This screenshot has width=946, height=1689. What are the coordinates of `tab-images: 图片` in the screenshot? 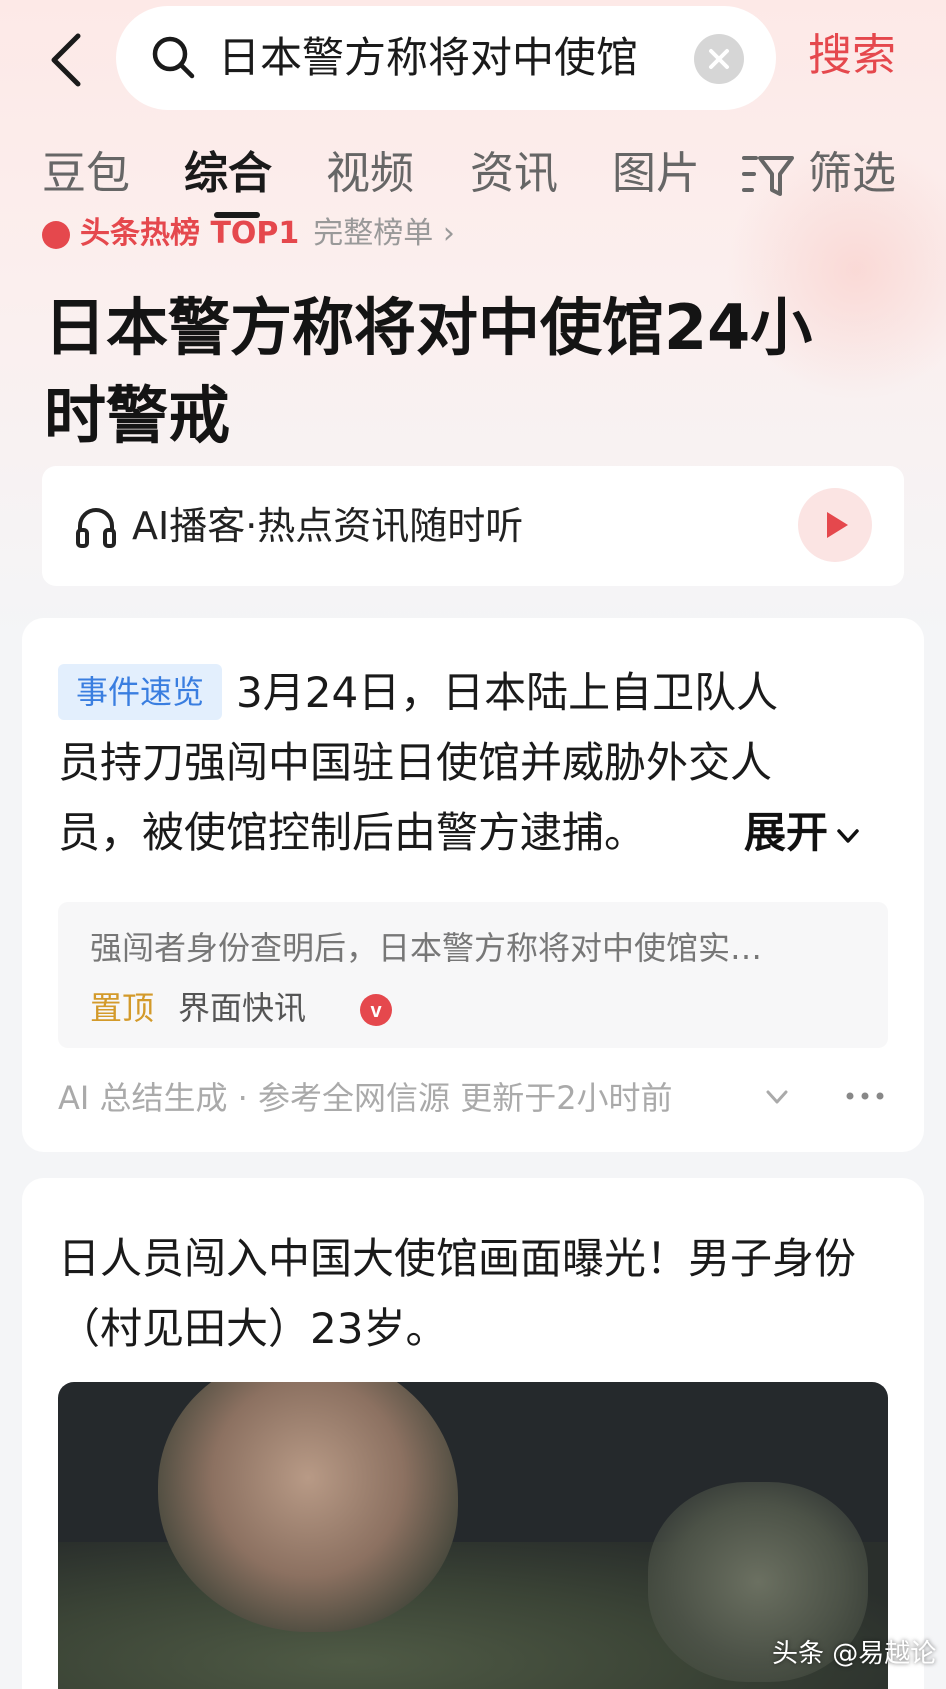 It's located at (656, 174).